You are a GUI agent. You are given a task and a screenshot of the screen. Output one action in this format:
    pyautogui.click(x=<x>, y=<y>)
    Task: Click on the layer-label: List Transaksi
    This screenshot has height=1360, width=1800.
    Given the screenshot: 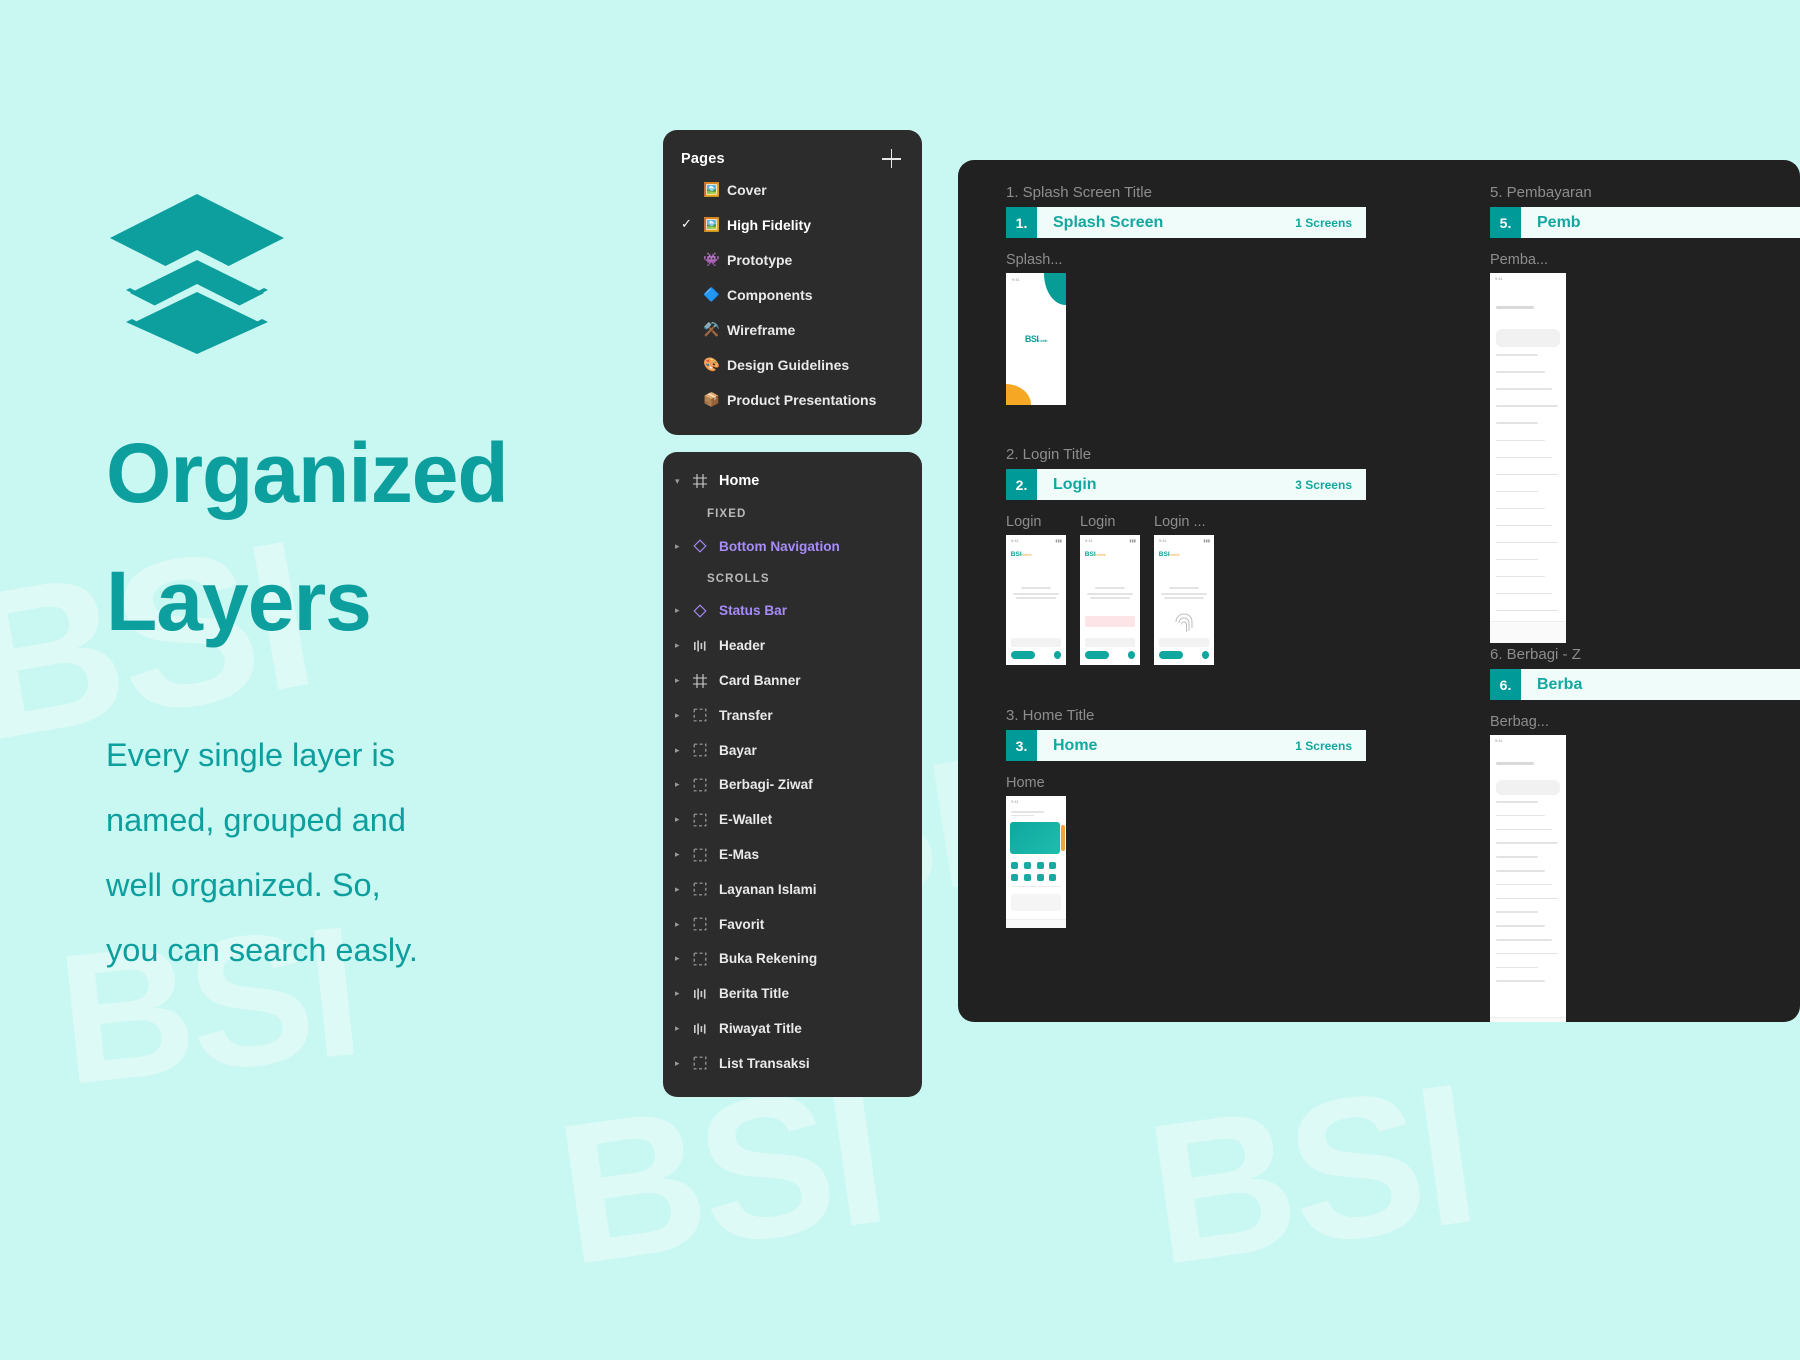 What is the action you would take?
    pyautogui.click(x=764, y=1063)
    